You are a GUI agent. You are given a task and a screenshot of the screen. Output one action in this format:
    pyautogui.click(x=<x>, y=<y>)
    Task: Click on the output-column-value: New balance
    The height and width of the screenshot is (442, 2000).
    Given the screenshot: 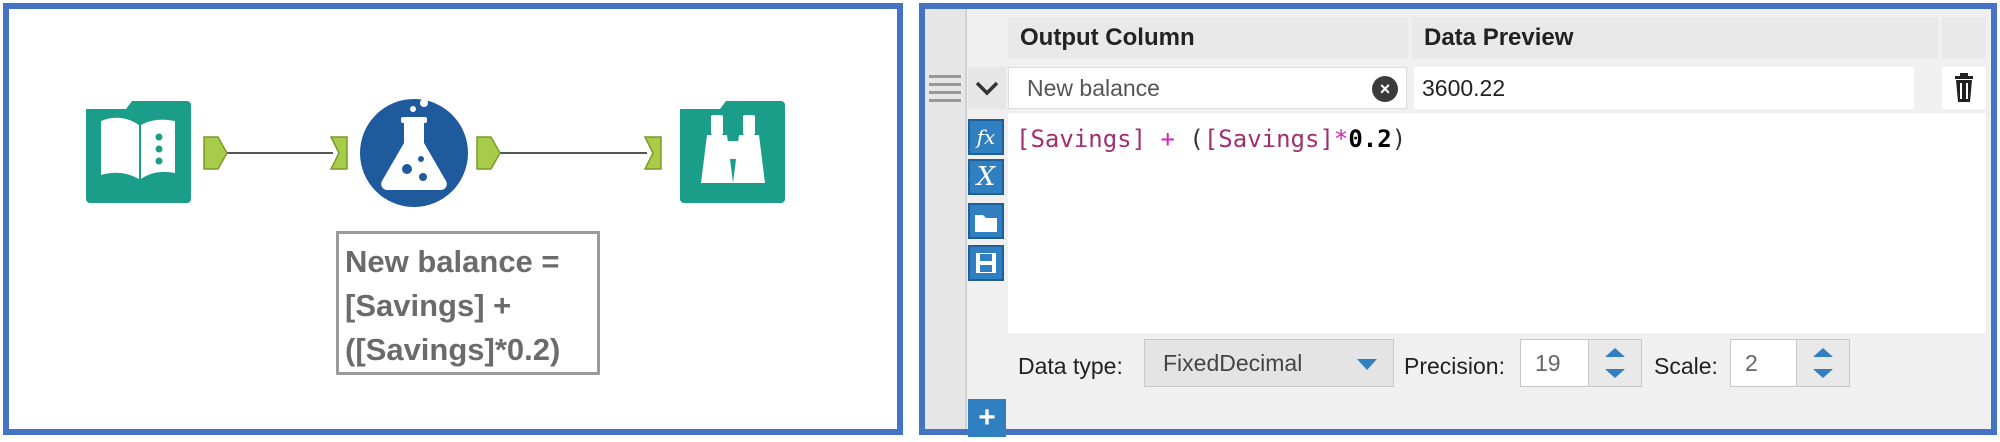 What is the action you would take?
    pyautogui.click(x=1093, y=88)
    